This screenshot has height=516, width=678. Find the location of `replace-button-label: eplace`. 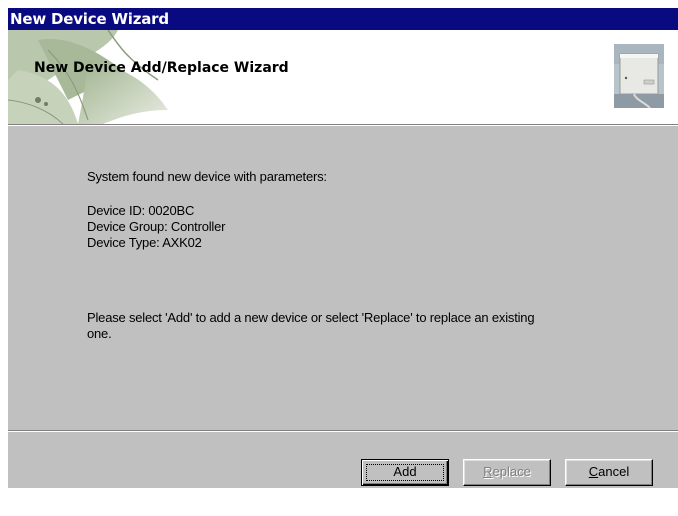

replace-button-label: eplace is located at coordinates (511, 471).